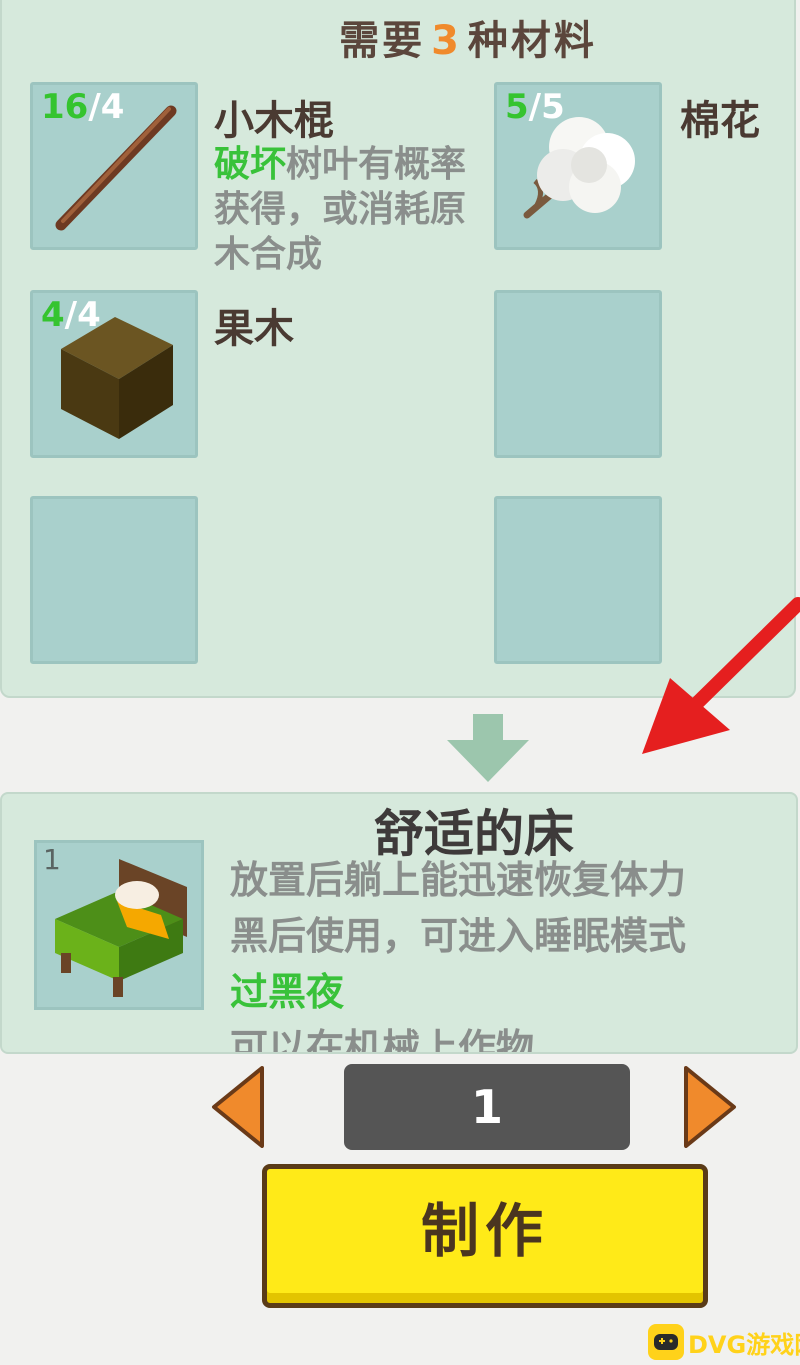 This screenshot has width=800, height=1365. What do you see at coordinates (52, 859) in the screenshot?
I see `result-count: 1` at bounding box center [52, 859].